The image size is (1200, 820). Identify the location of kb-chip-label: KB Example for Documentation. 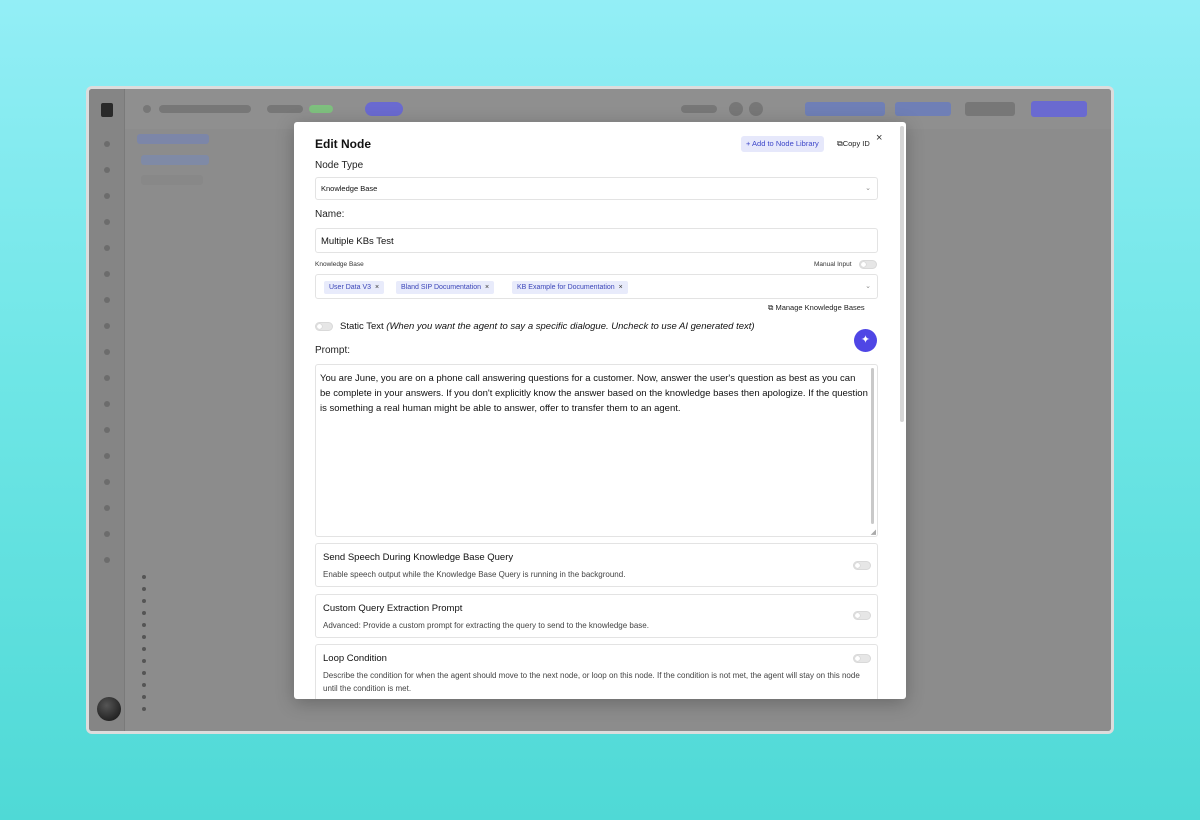
(566, 287).